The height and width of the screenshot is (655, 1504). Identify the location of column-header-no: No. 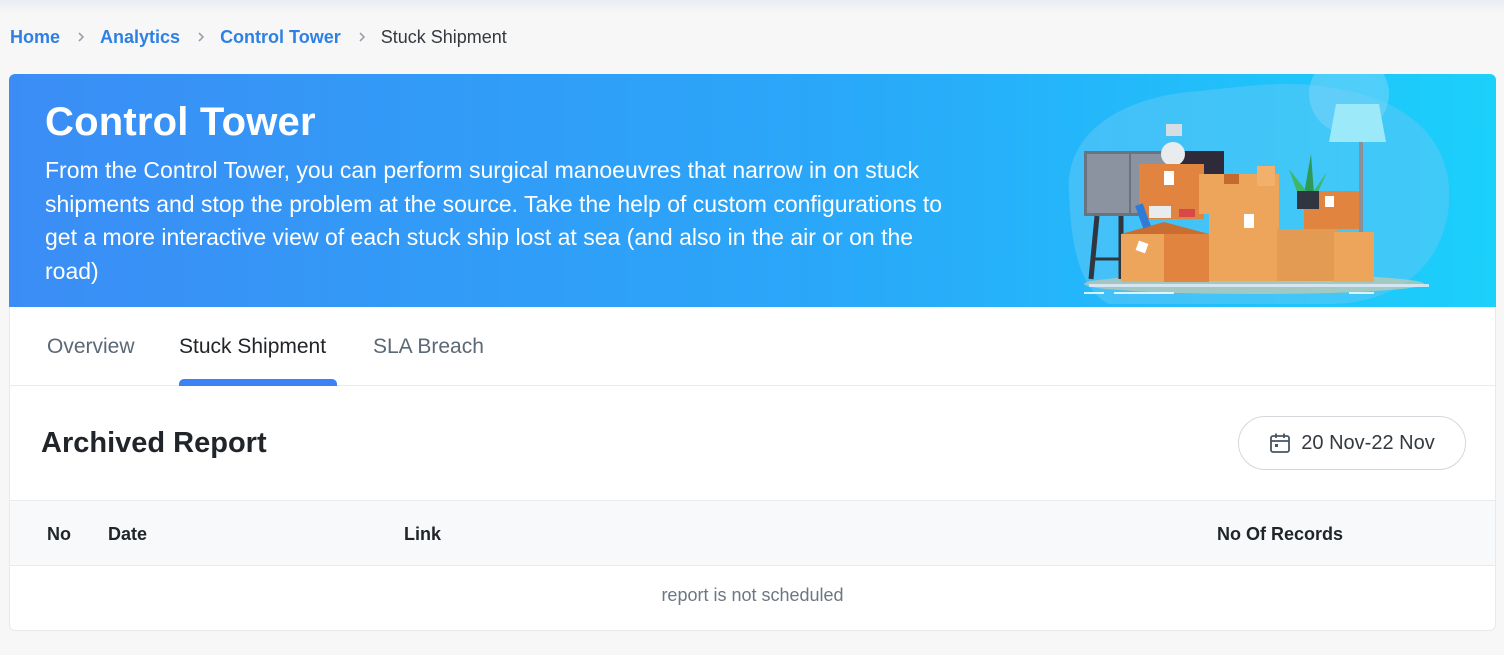
(59, 534).